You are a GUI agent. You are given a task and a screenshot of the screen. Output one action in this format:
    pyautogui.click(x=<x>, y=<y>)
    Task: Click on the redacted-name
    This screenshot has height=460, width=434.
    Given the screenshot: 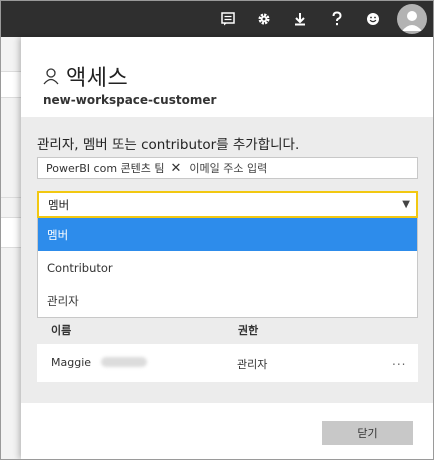 What is the action you would take?
    pyautogui.click(x=124, y=362)
    